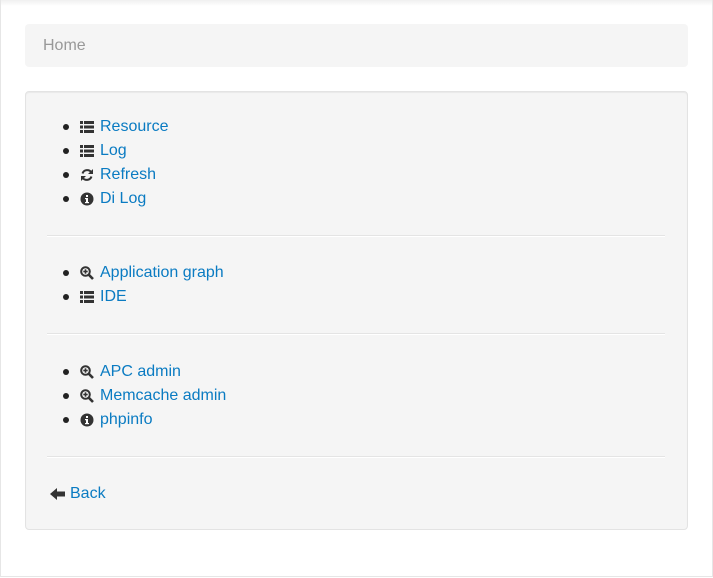 This screenshot has width=713, height=578. What do you see at coordinates (163, 396) in the screenshot?
I see `memcache-admin-link: Memcache admin` at bounding box center [163, 396].